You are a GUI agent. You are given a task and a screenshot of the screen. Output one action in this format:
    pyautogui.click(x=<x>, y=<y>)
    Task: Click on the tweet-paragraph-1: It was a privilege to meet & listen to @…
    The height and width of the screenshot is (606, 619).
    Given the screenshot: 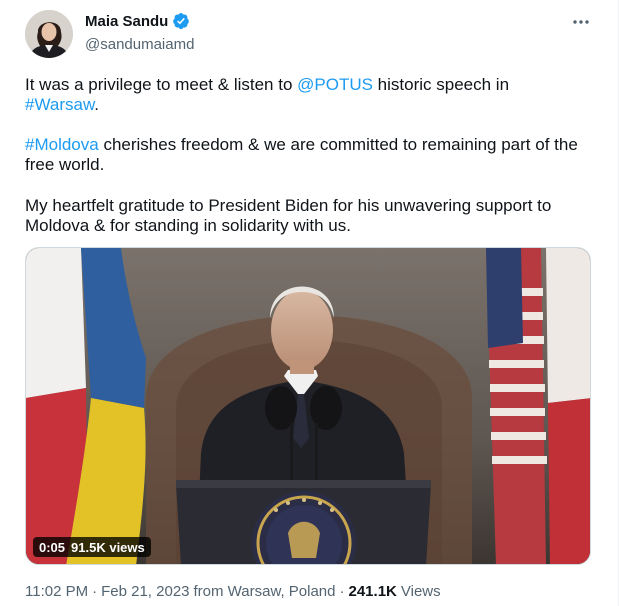 What is the action you would take?
    pyautogui.click(x=310, y=95)
    